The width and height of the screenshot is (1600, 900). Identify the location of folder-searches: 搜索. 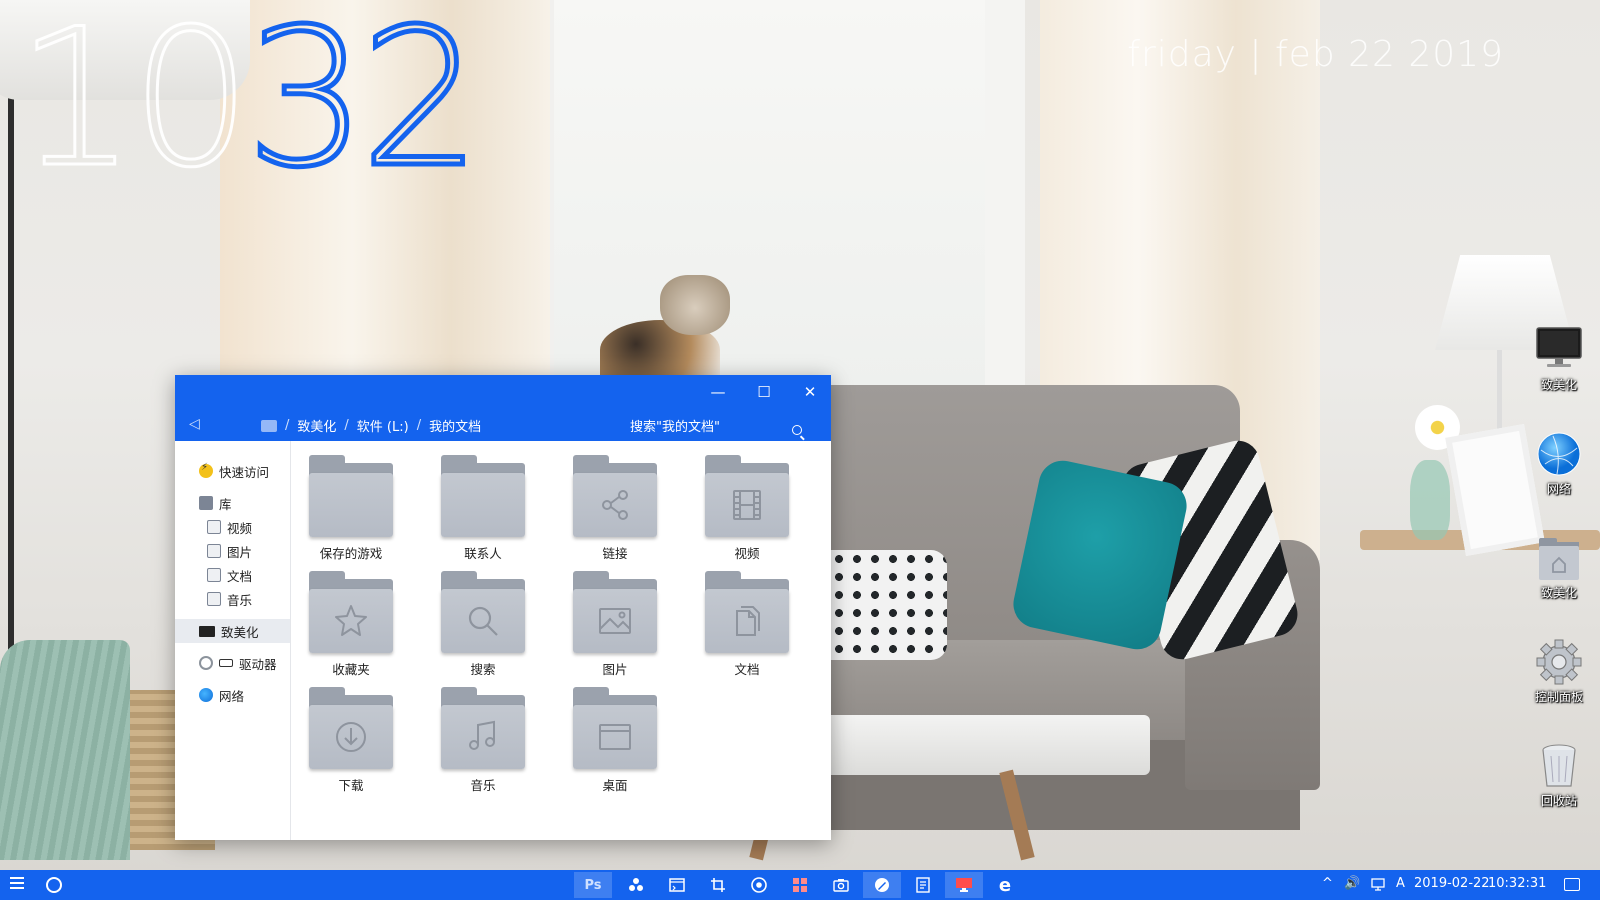
(483, 626).